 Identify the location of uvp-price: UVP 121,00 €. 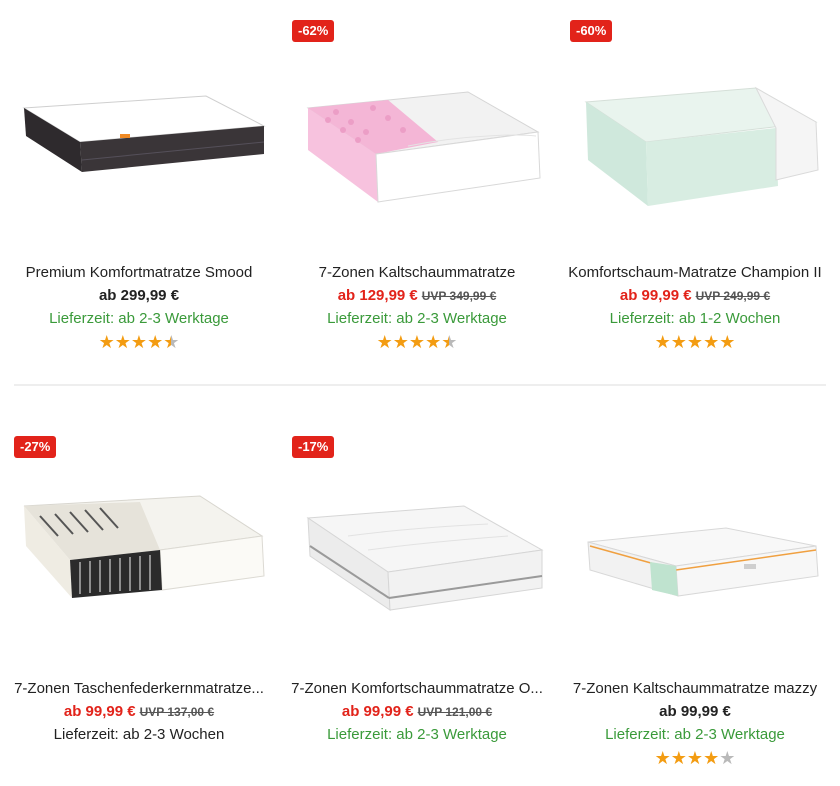
(455, 712).